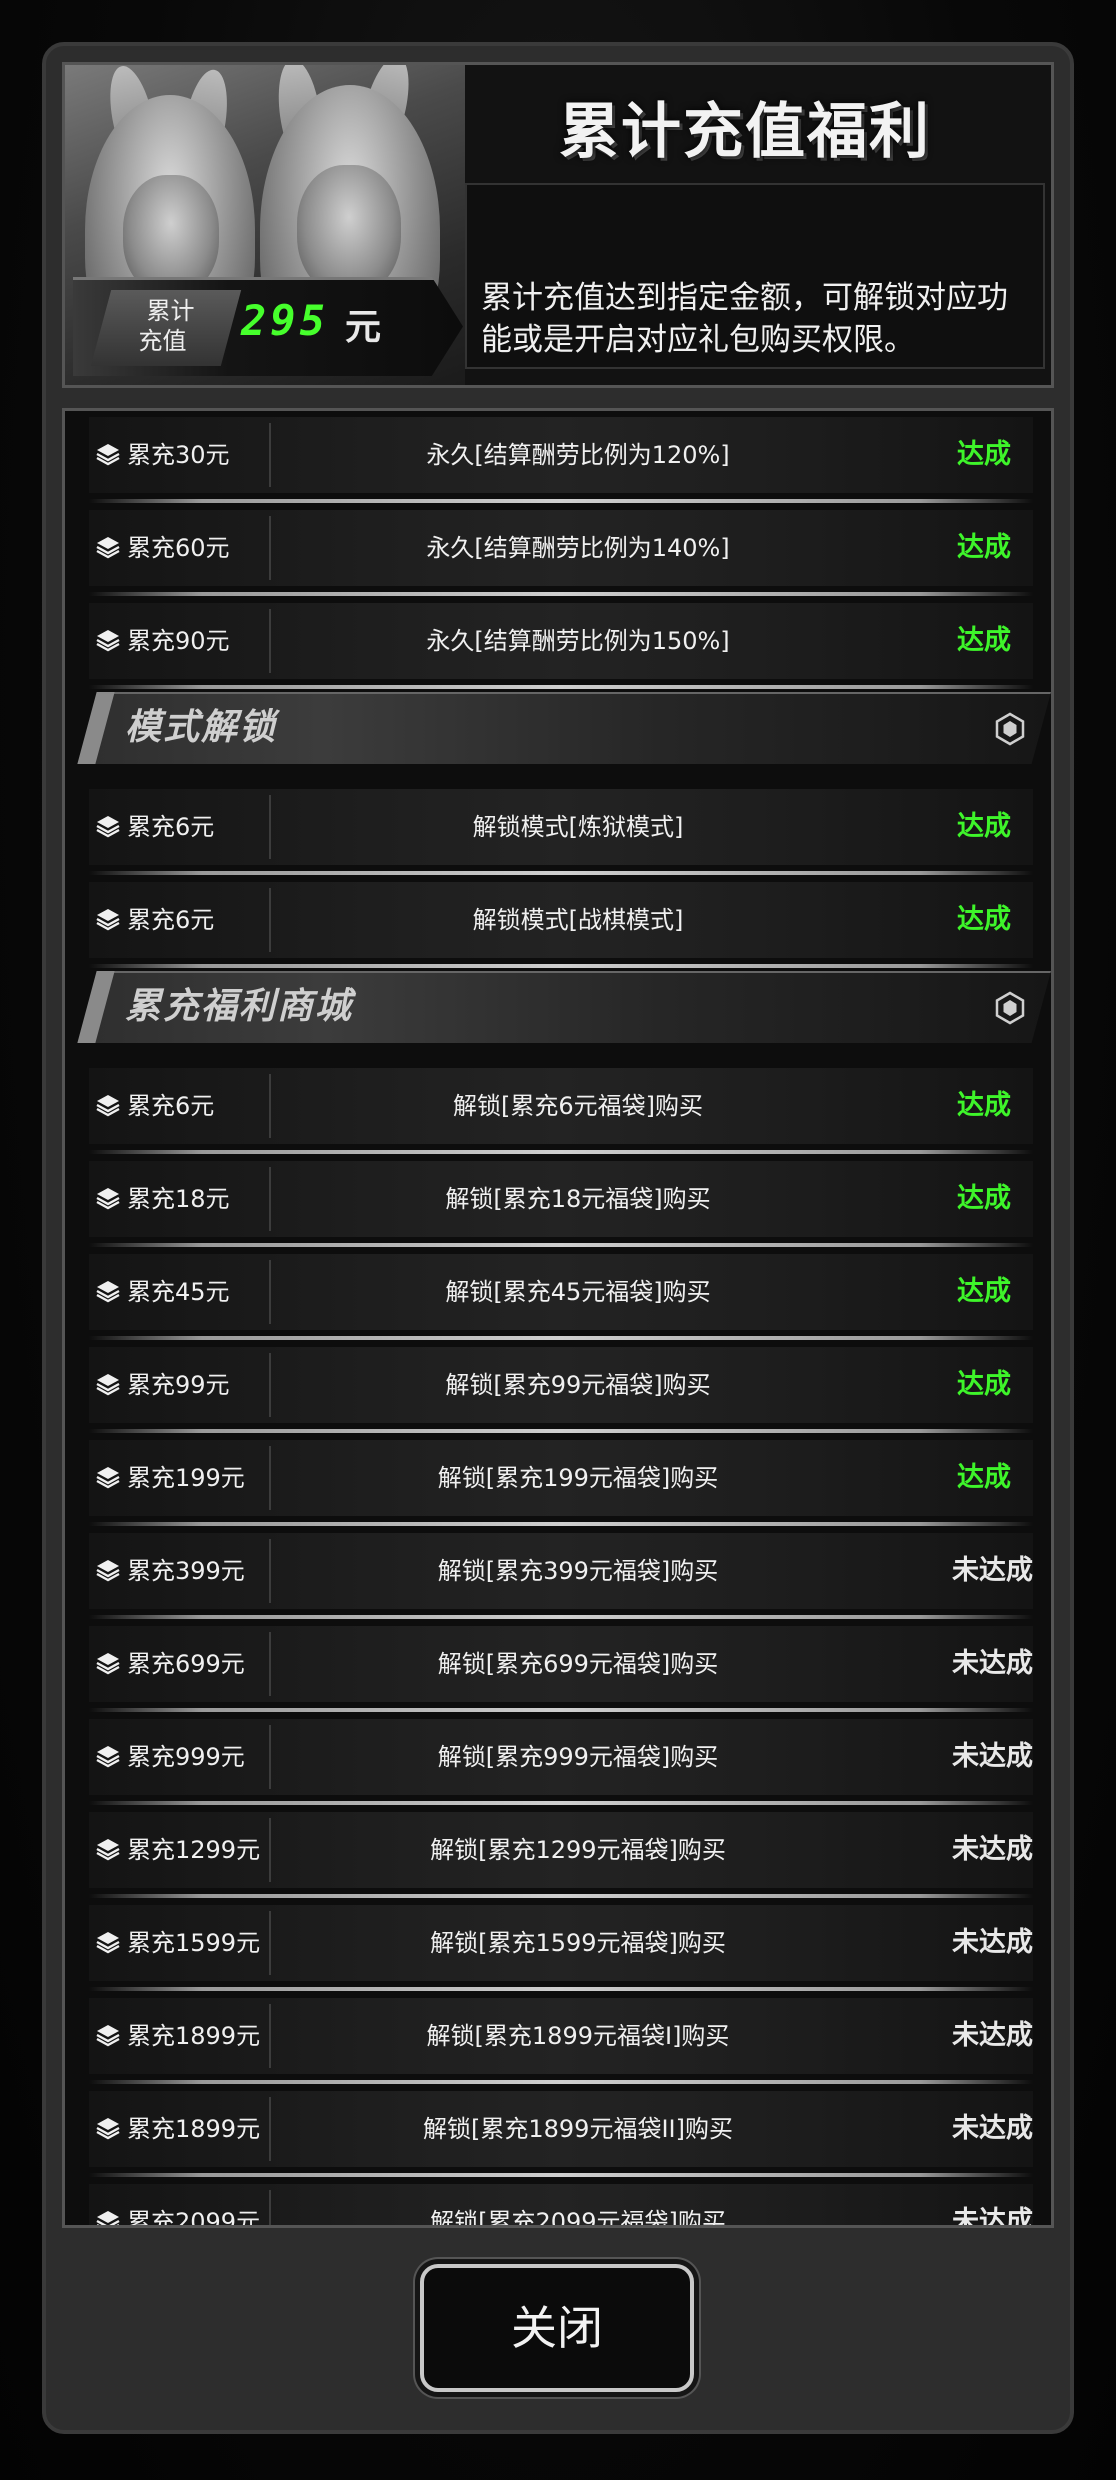 The image size is (1116, 2480). I want to click on reward-row: 累充1899元 解锁[累充1899元福袋II]购买 未达成, so click(561, 2134).